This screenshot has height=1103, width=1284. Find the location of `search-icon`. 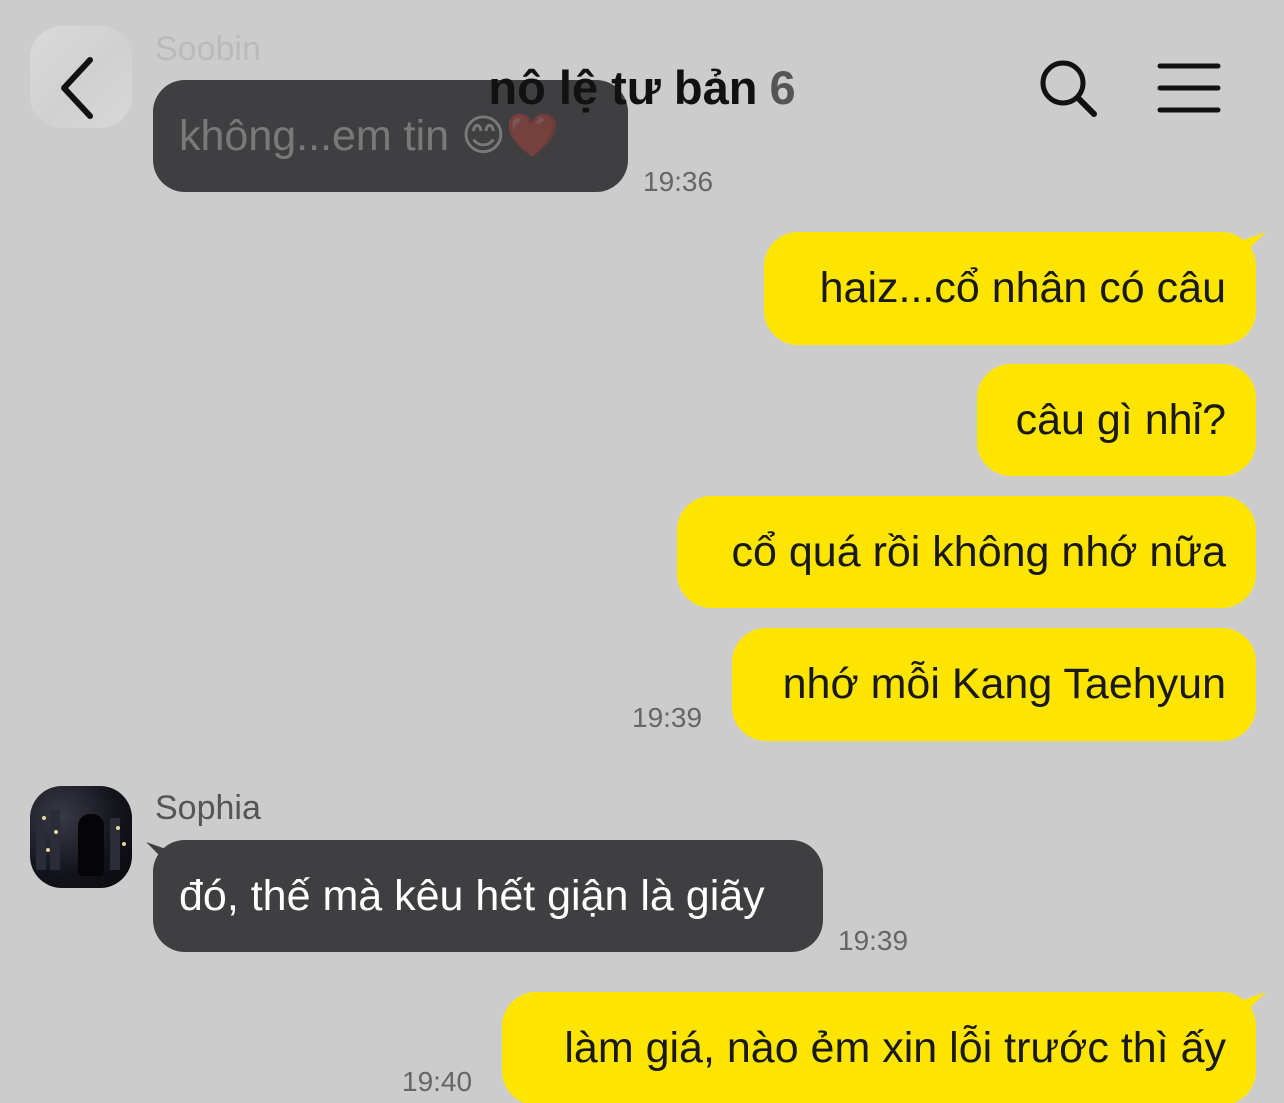

search-icon is located at coordinates (1068, 88).